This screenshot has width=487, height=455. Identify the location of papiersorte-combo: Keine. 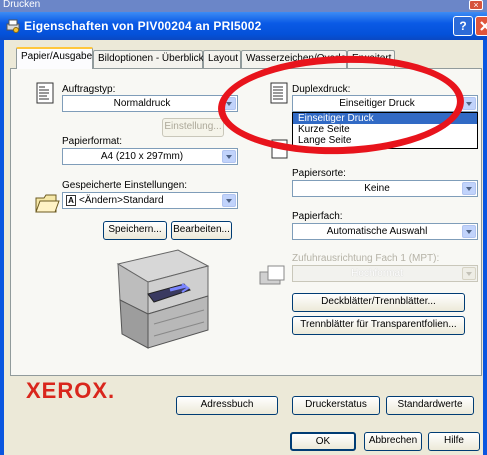
(385, 188).